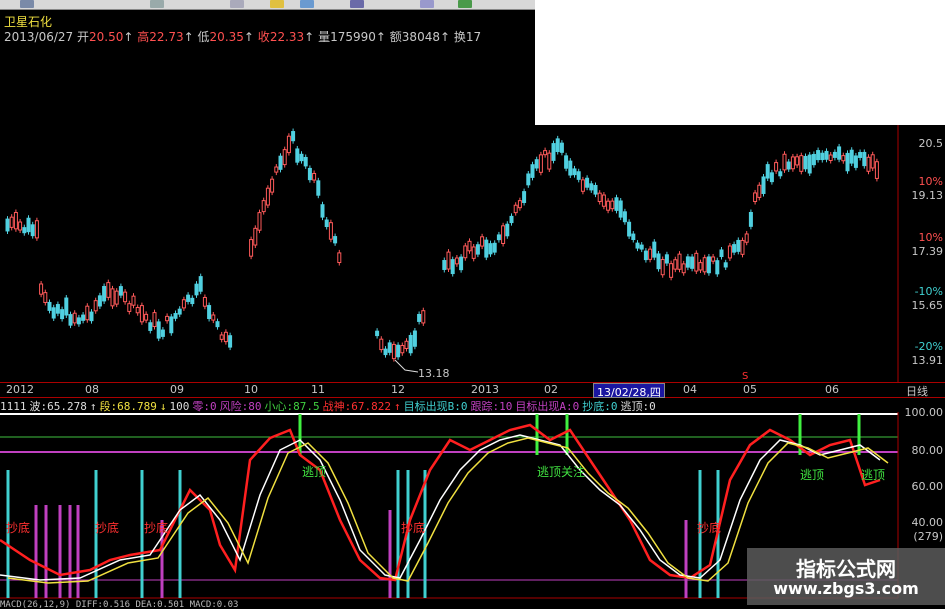 The height and width of the screenshot is (609, 945). Describe the element at coordinates (846, 569) in the screenshot. I see `watermark-title: 指标公式网` at that location.